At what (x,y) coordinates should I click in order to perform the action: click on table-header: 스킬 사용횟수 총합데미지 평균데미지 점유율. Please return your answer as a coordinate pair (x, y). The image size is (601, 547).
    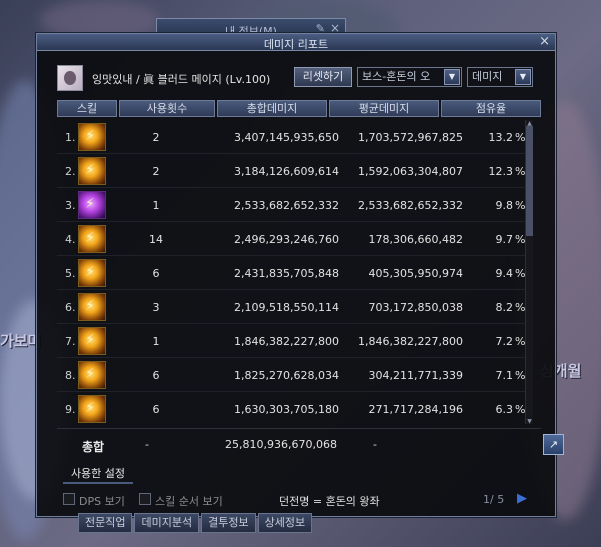
    Looking at the image, I should click on (299, 108).